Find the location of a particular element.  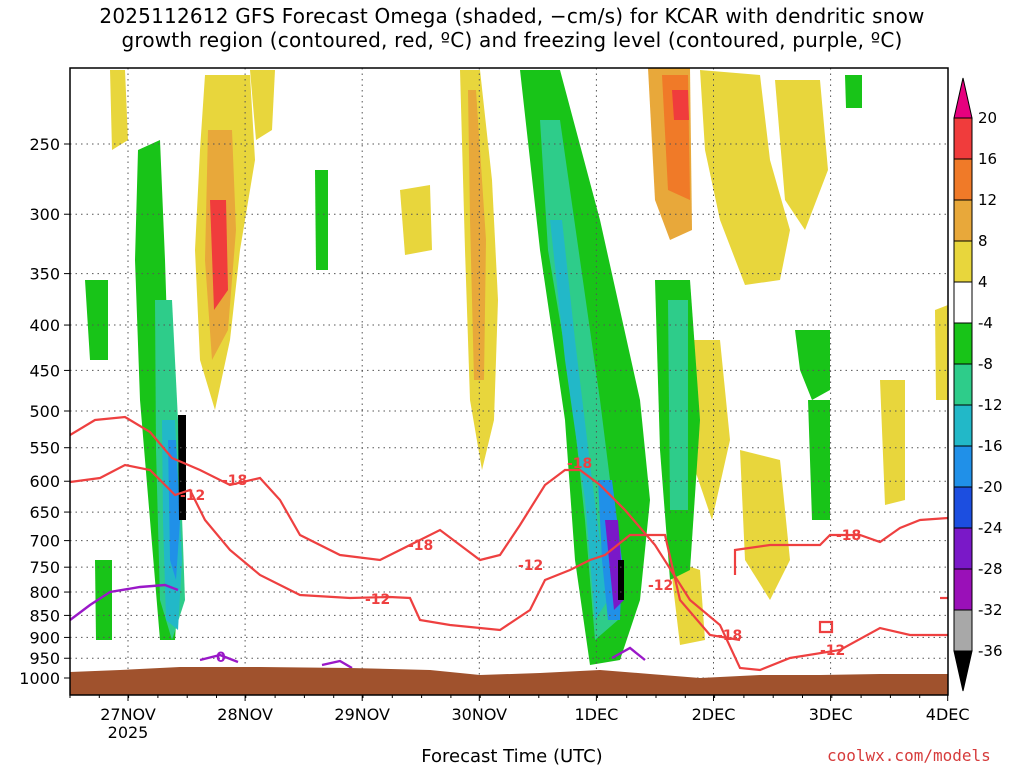

y-tick-label: 450 is located at coordinates (44, 370).